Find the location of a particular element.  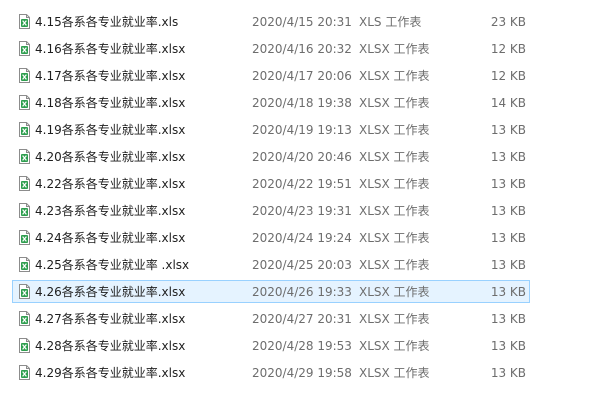

file-name: 4.24各系各专业就业率.xlsx is located at coordinates (110, 238).